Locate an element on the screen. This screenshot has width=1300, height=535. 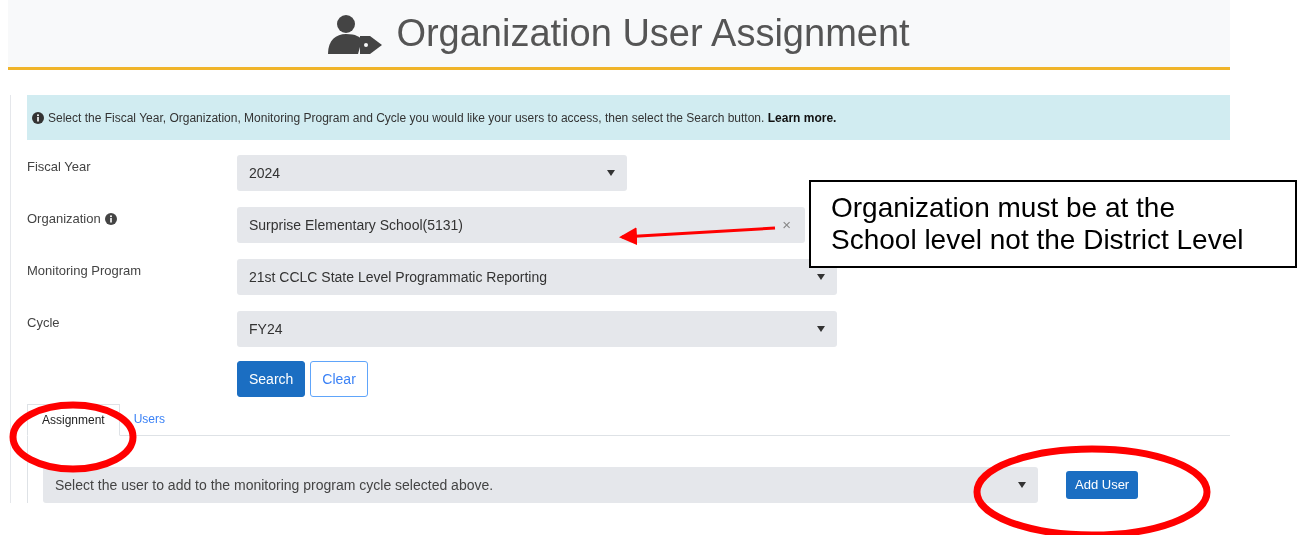
field-label: Monitoring Program is located at coordinates (84, 271).